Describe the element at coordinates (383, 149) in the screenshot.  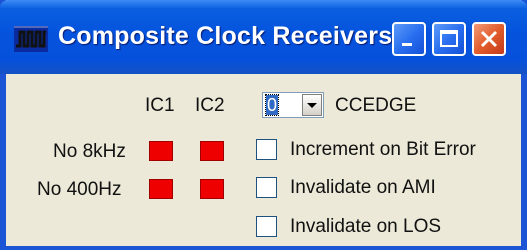
I see `increment-on-bit-error-label: Increment on Bit Error` at that location.